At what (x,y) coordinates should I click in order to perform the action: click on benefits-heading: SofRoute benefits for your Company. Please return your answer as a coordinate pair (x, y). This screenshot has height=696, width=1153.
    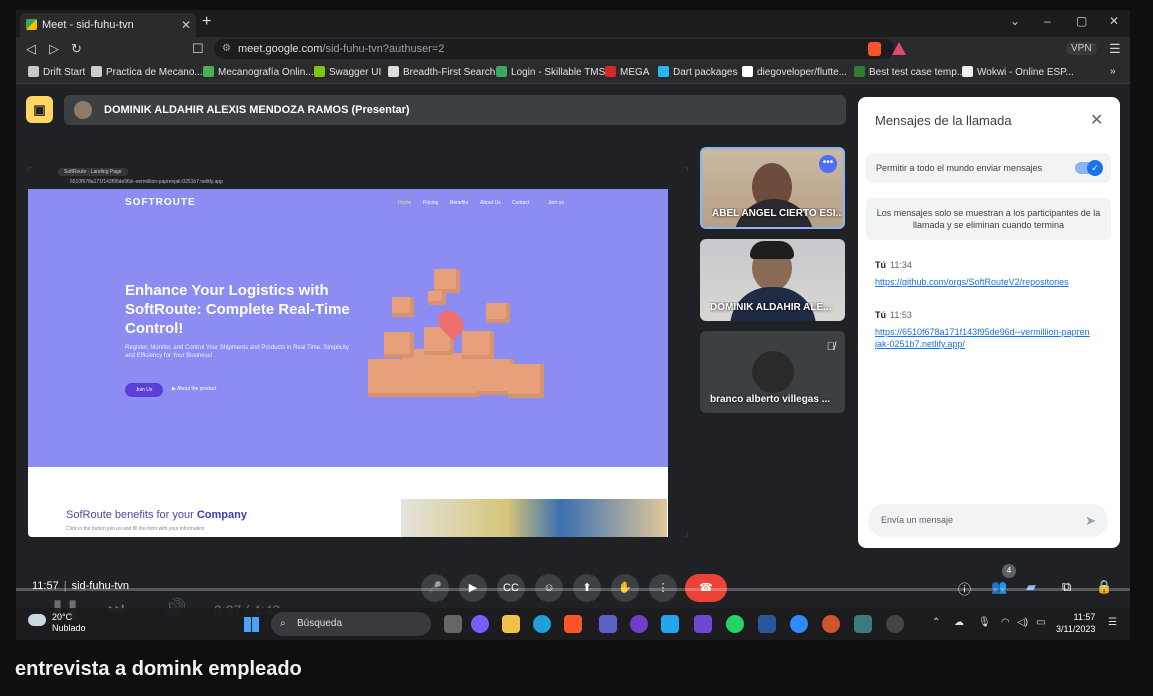
    Looking at the image, I should click on (156, 515).